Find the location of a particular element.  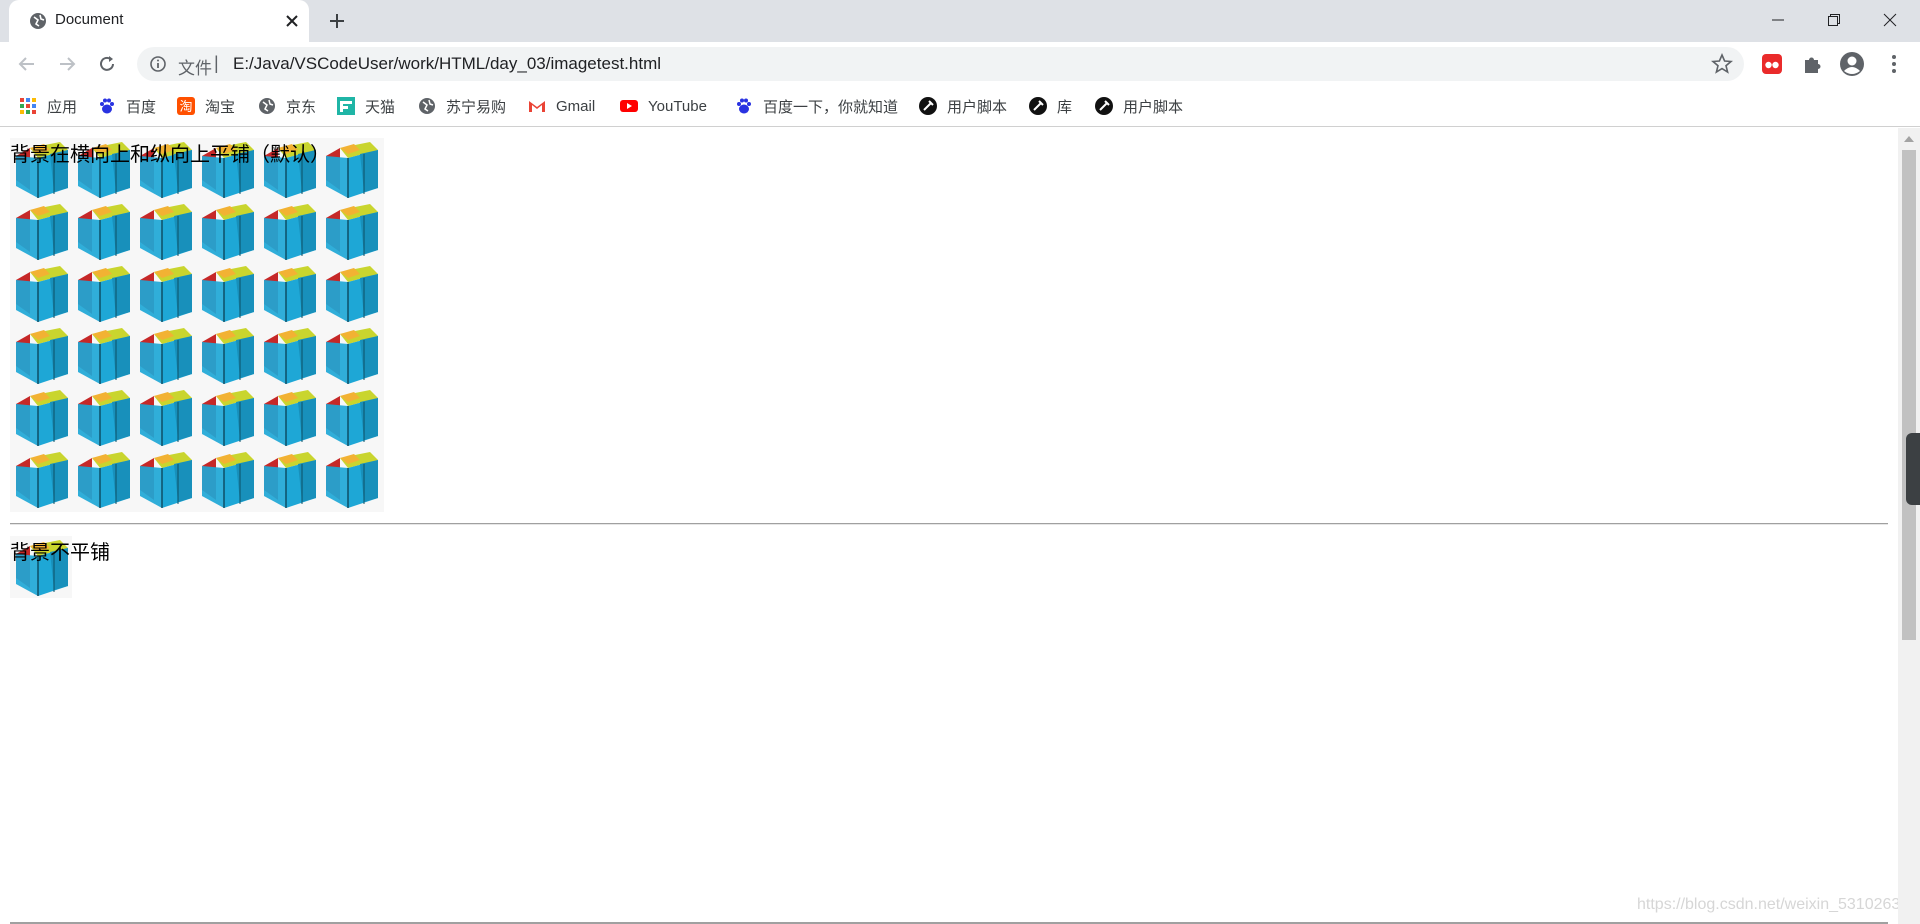

apps-grid-icon is located at coordinates (28, 106).